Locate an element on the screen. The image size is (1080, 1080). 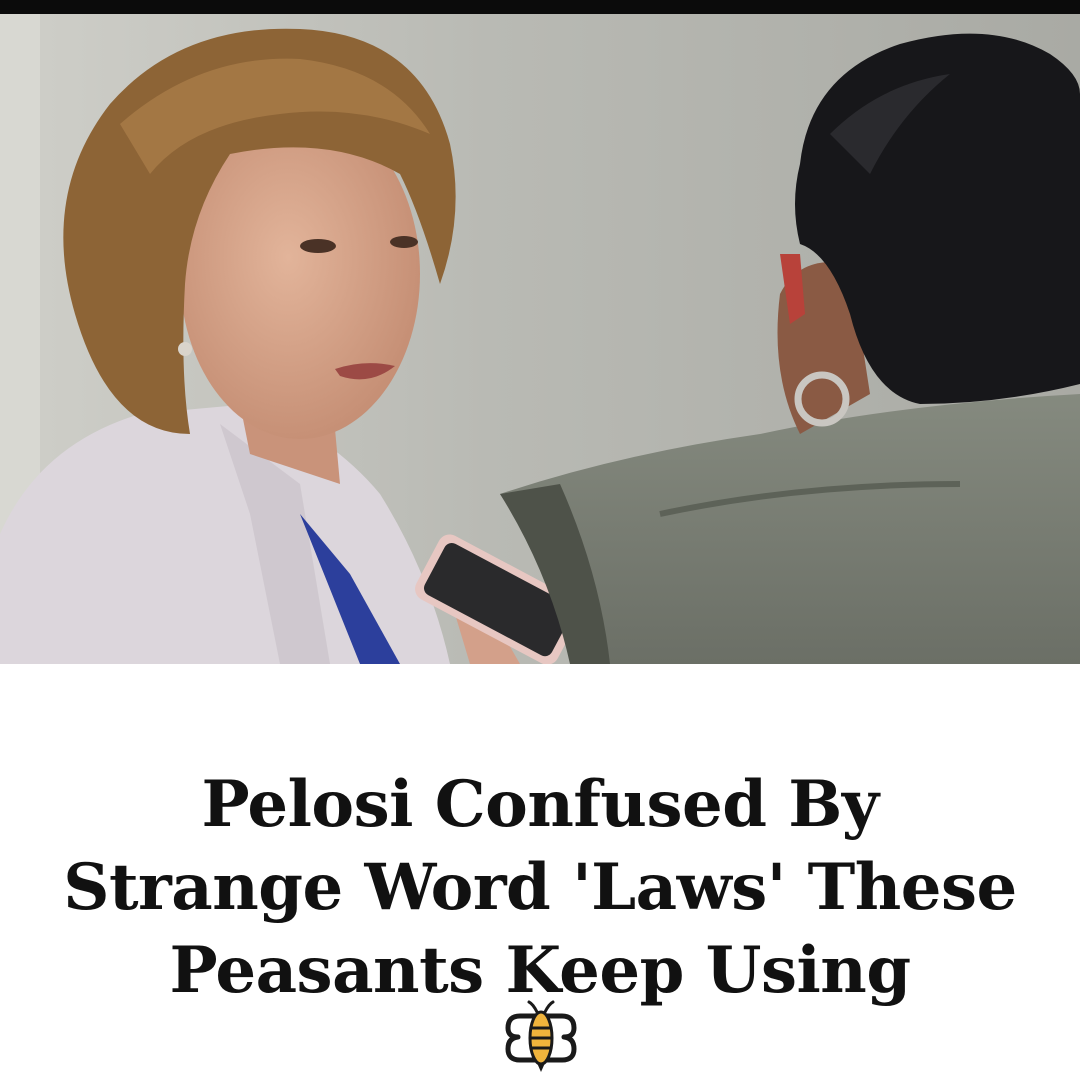
headline-line: Pelosi Confused By is located at coordinates (540, 804).